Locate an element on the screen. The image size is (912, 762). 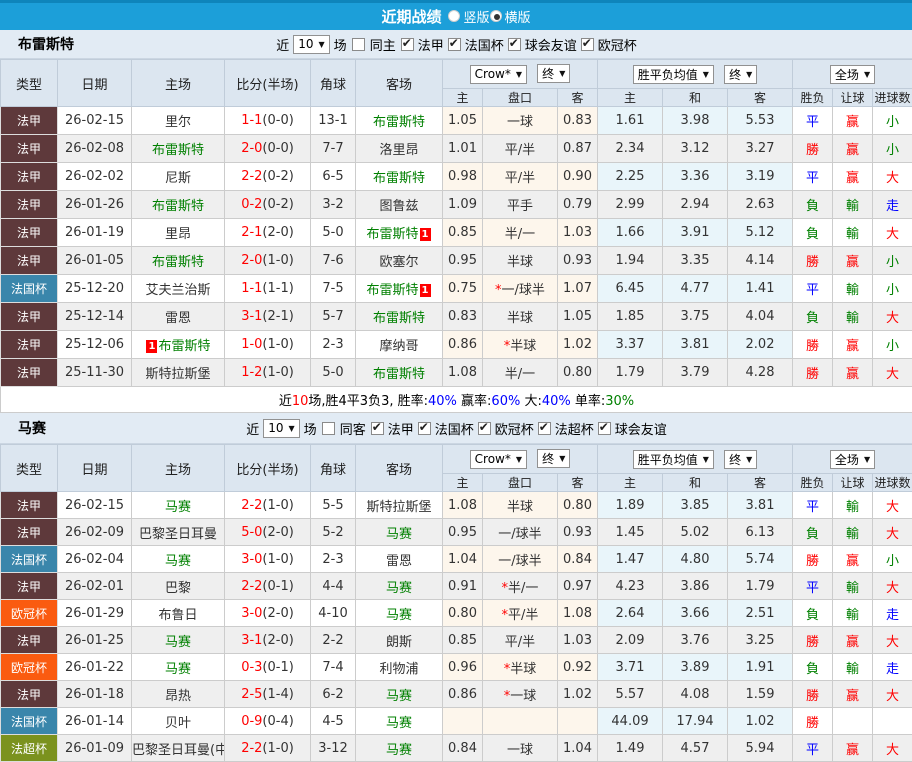
home-odds: 0.95 is located at coordinates (463, 532).